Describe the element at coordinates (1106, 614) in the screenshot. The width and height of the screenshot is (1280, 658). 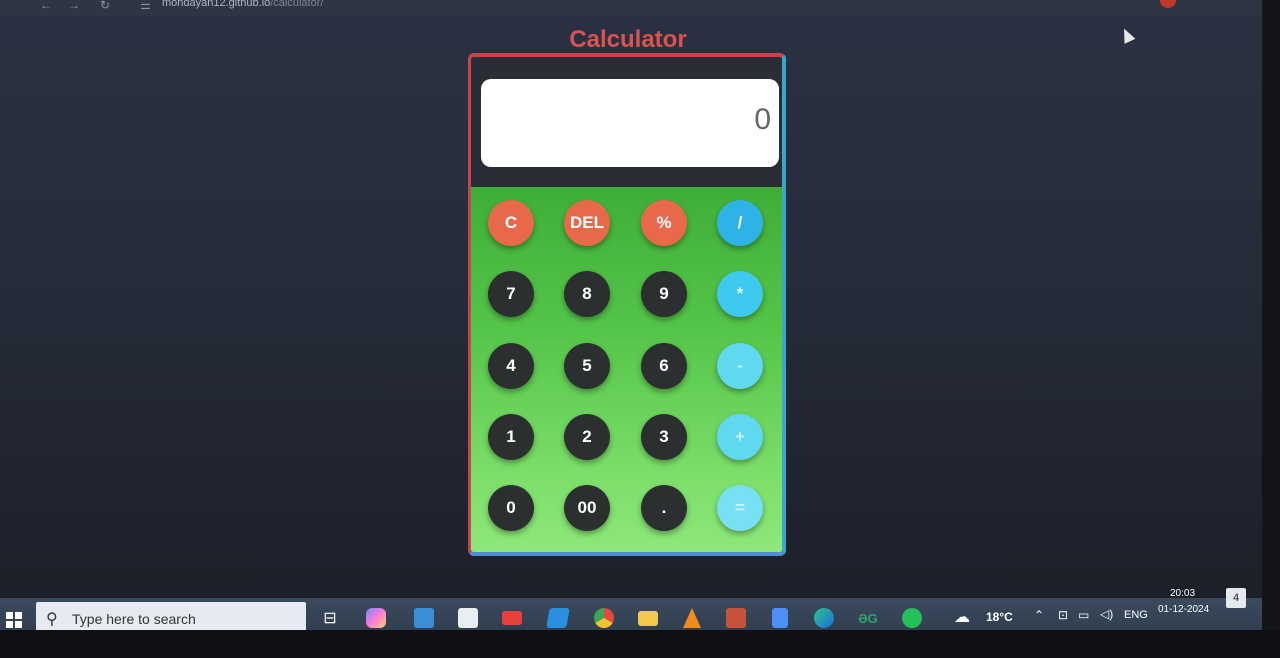
I see `volume-icon: ◁)` at that location.